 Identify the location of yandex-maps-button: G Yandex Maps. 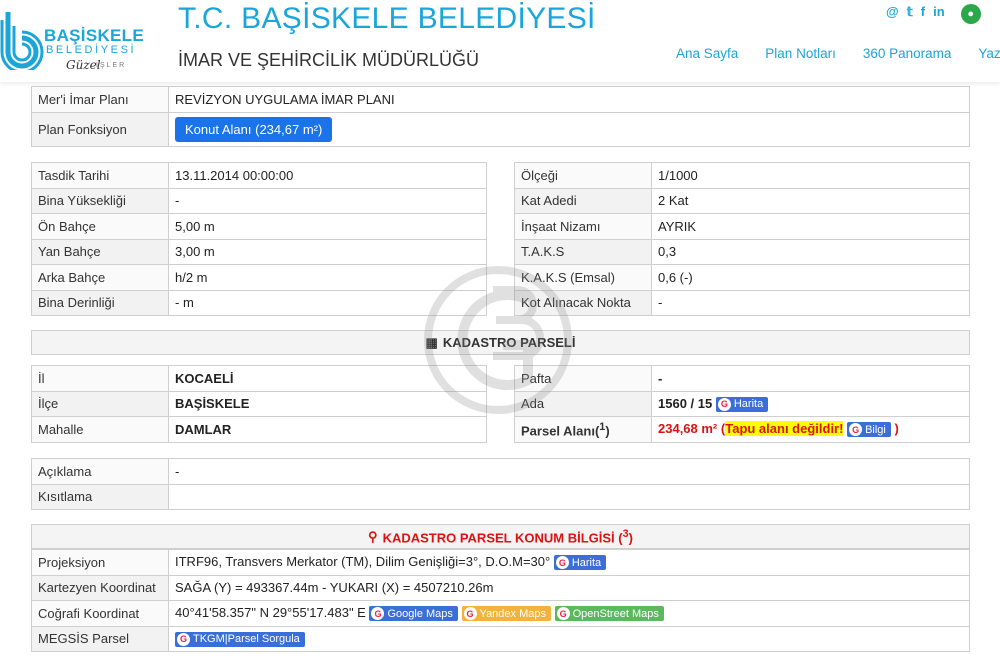
(506, 614).